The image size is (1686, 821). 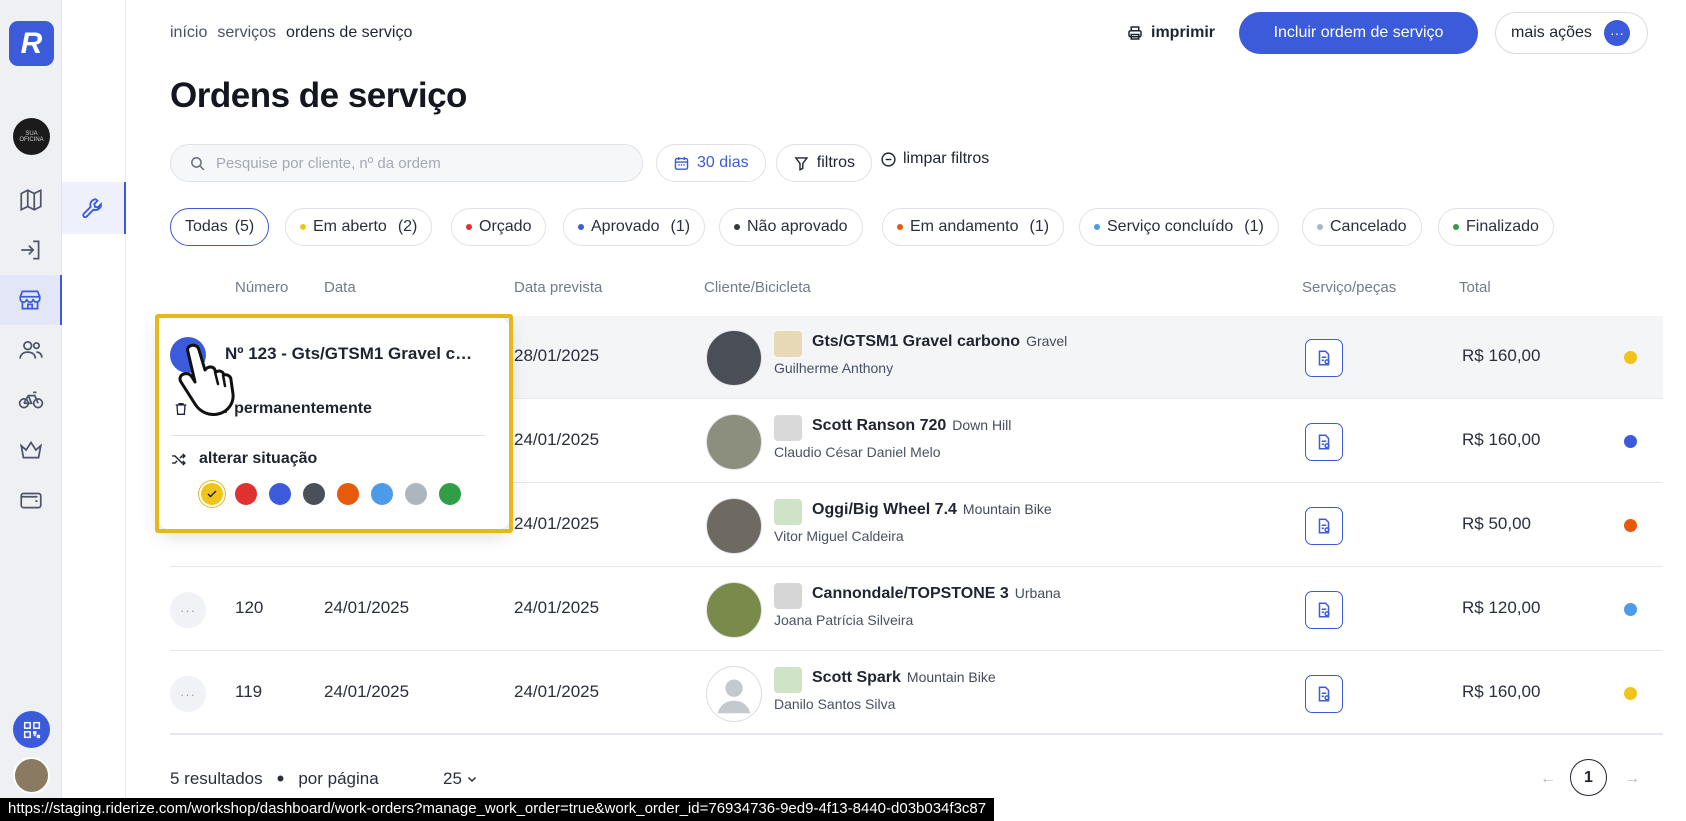 I want to click on date-range-button: 30 dias, so click(x=711, y=163).